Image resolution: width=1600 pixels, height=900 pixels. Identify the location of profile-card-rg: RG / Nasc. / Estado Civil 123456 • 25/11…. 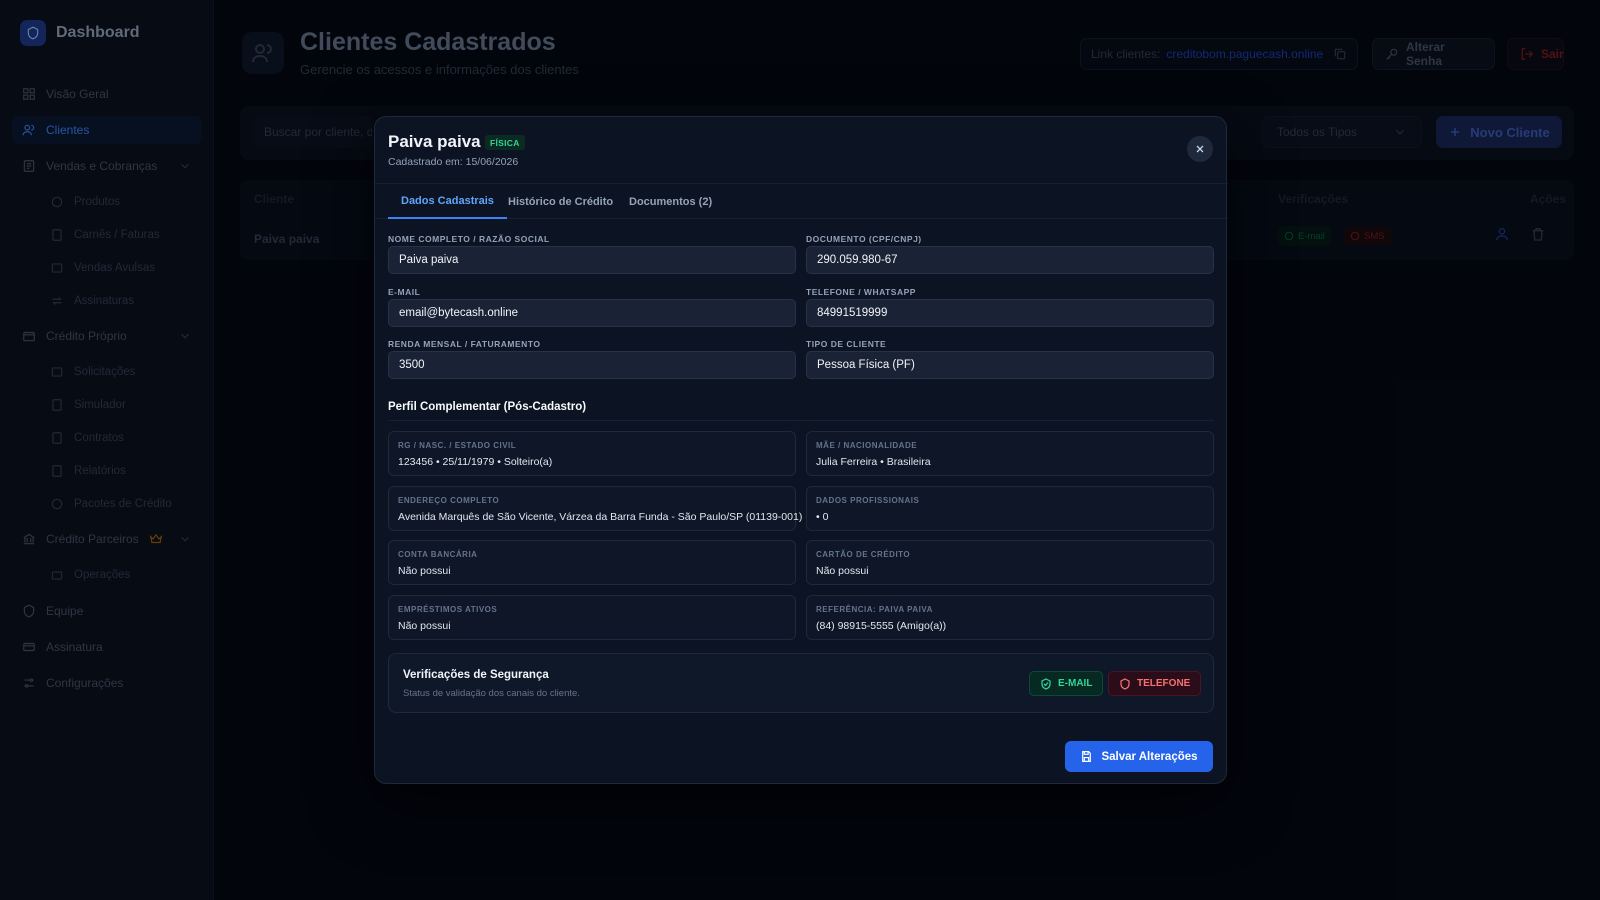
(592, 453).